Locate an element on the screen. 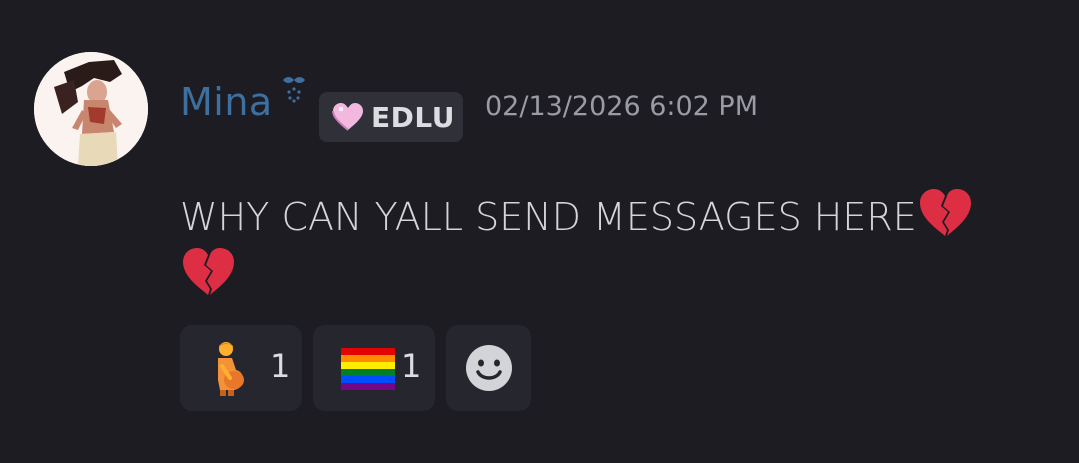 This screenshot has width=1079, height=463. reaction-rainbow-flag: 1 is located at coordinates (374, 368).